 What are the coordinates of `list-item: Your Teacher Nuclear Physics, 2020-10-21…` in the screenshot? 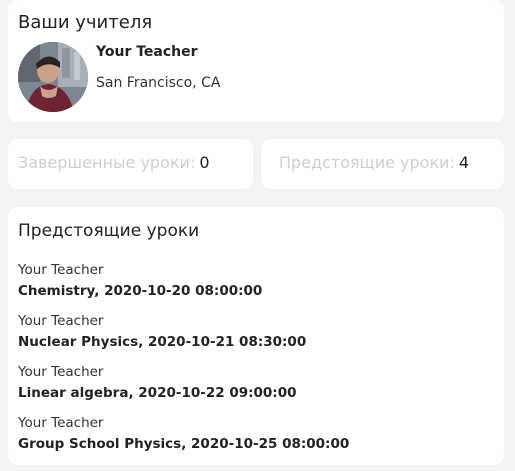 It's located at (256, 337).